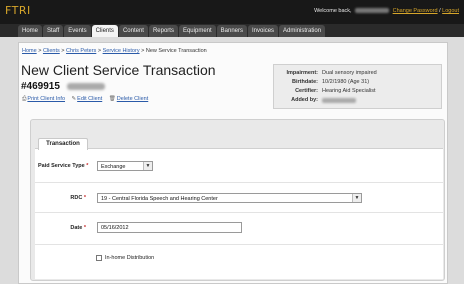 Image resolution: width=464 pixels, height=284 pixels. Describe the element at coordinates (76, 228) in the screenshot. I see `date-label-text: Date` at that location.